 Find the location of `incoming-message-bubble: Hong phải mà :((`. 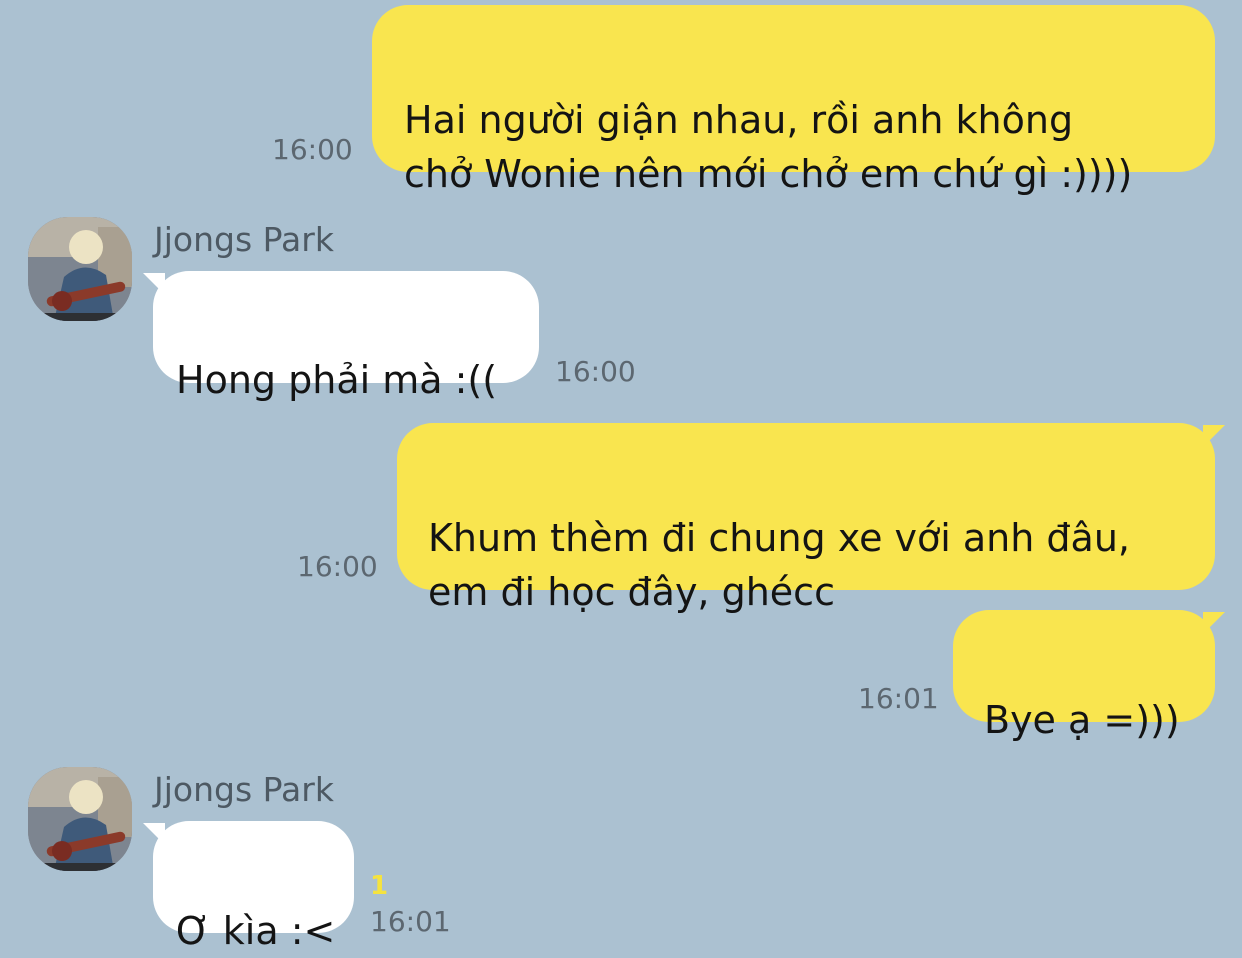

incoming-message-bubble: Hong phải mà :(( is located at coordinates (341, 336).